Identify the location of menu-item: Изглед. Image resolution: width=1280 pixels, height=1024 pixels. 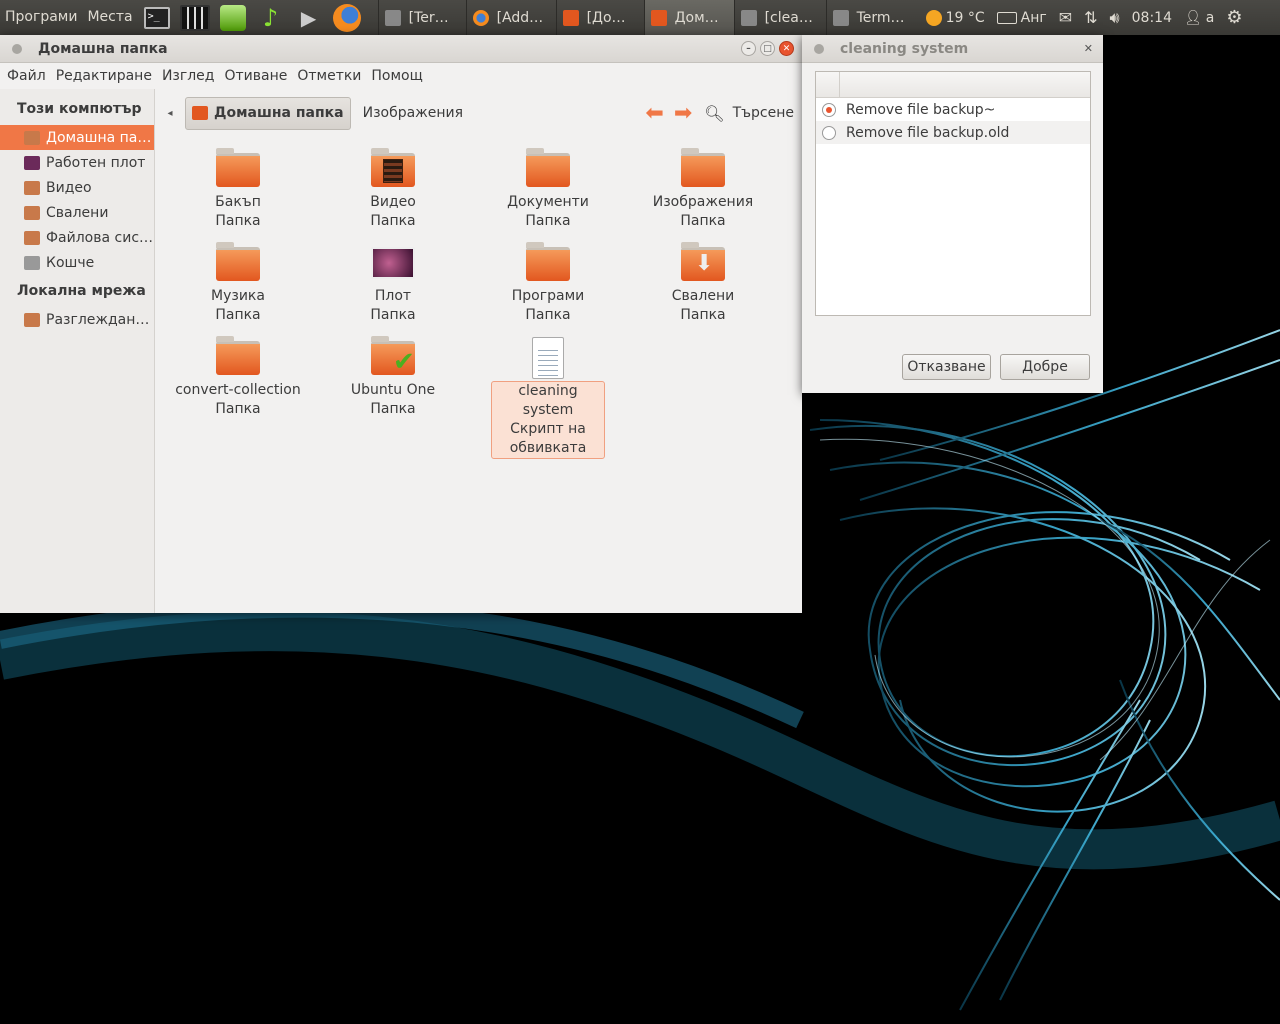
(188, 76).